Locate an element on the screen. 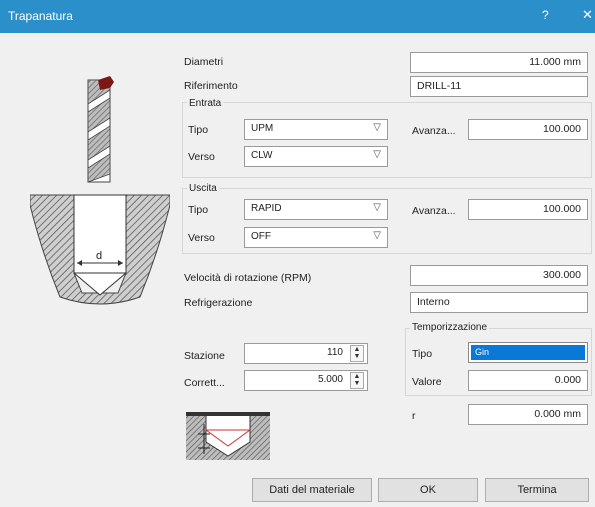 This screenshot has height=507, width=595. diametri-label: Diametri is located at coordinates (204, 62).